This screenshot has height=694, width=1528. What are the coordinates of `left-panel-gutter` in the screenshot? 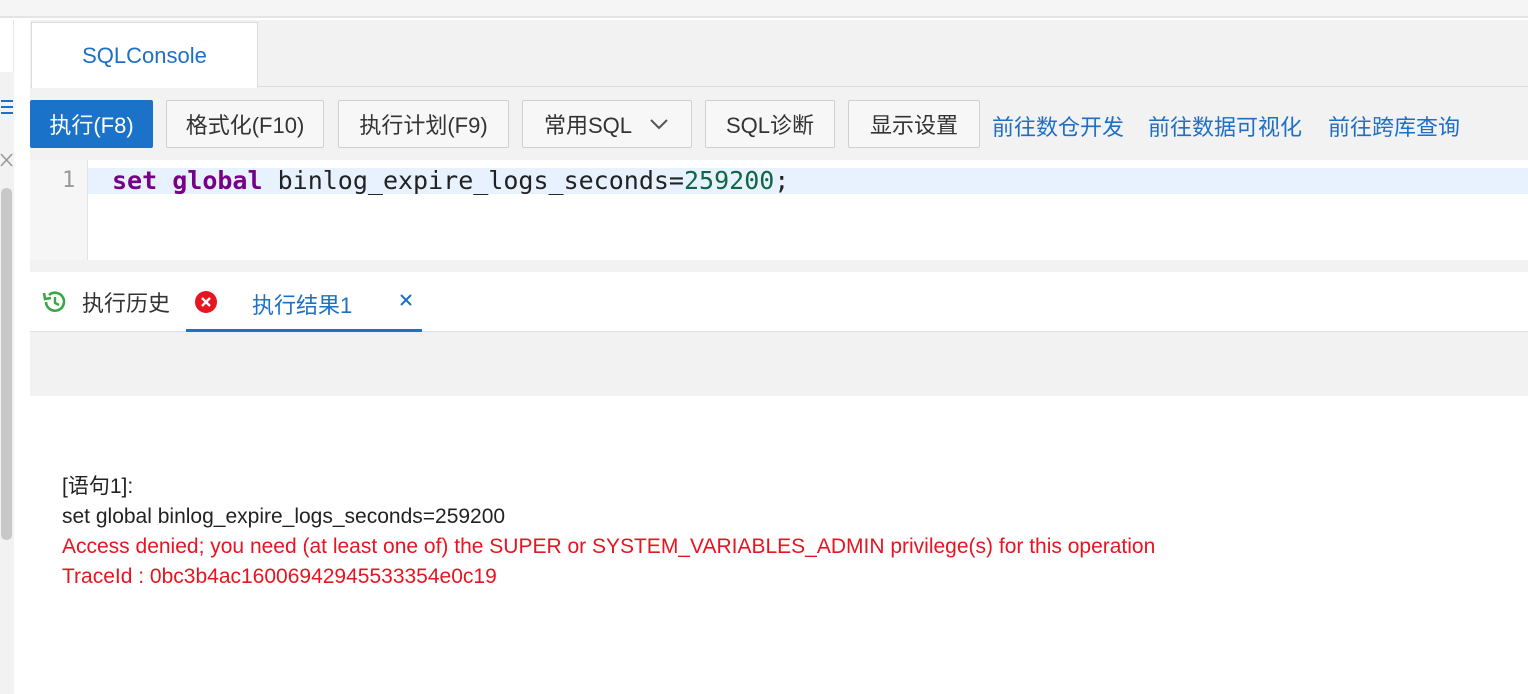 It's located at (7, 357).